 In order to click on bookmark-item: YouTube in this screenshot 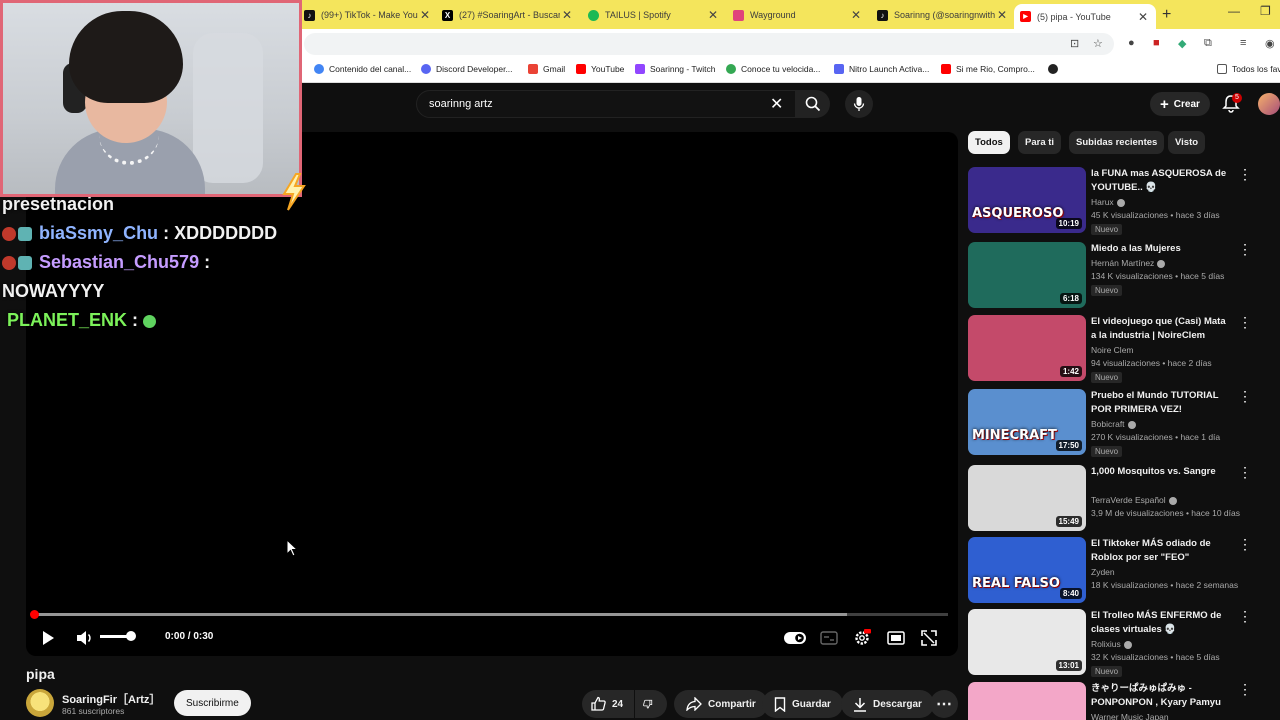, I will do `click(600, 69)`.